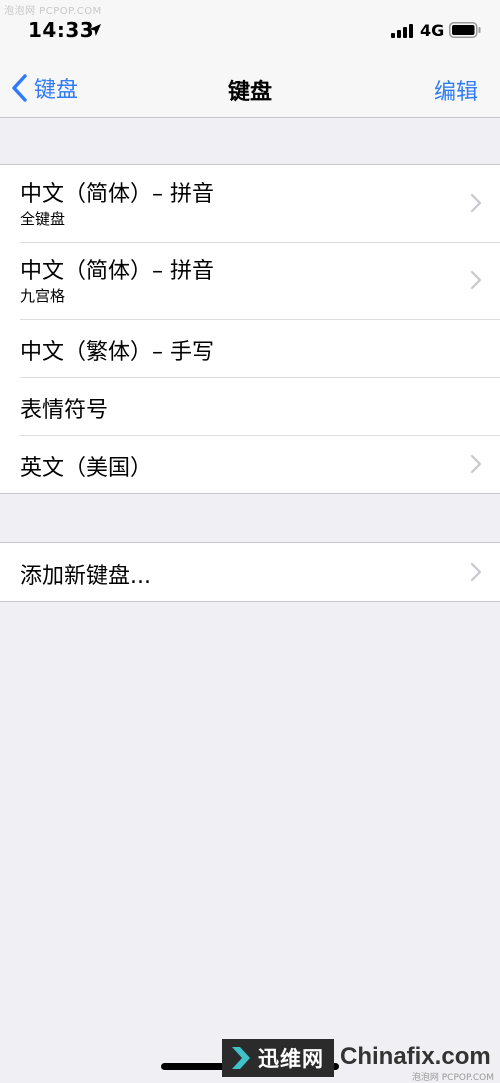 This screenshot has width=500, height=1083. Describe the element at coordinates (456, 90) in the screenshot. I see `edit-button: 编辑` at that location.